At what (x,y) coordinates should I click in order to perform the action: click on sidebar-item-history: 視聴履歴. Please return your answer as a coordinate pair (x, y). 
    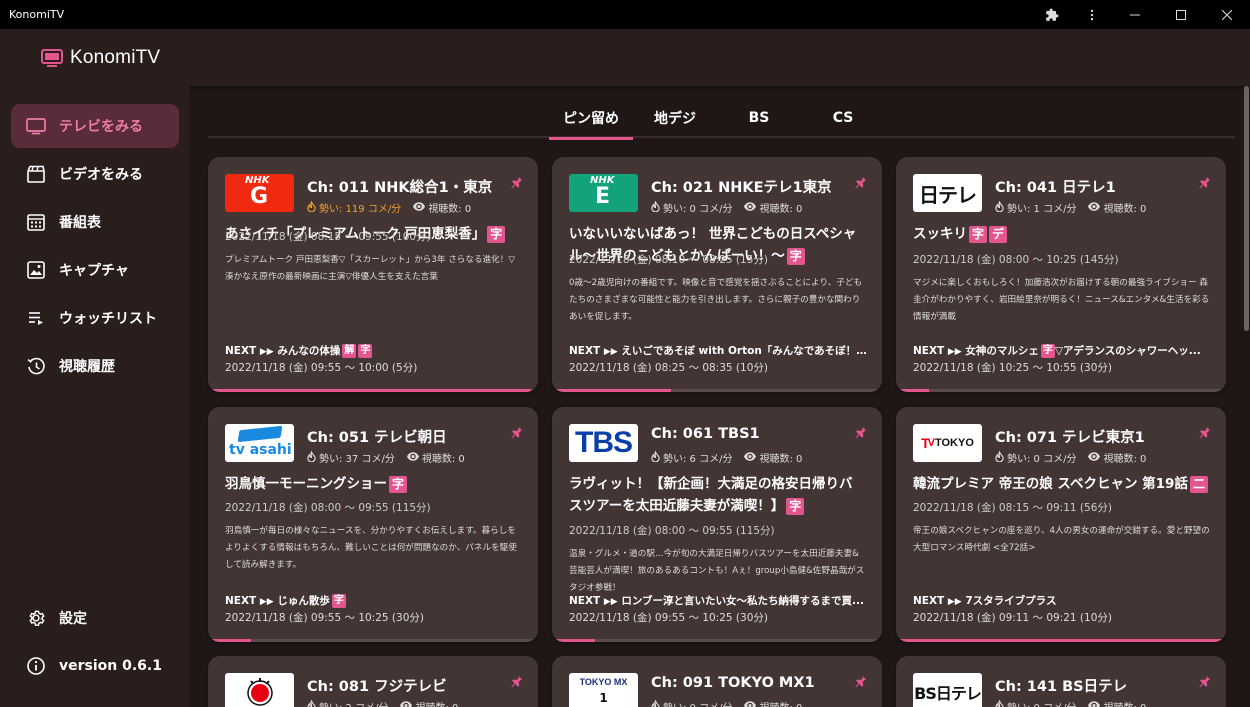
    Looking at the image, I should click on (95, 366).